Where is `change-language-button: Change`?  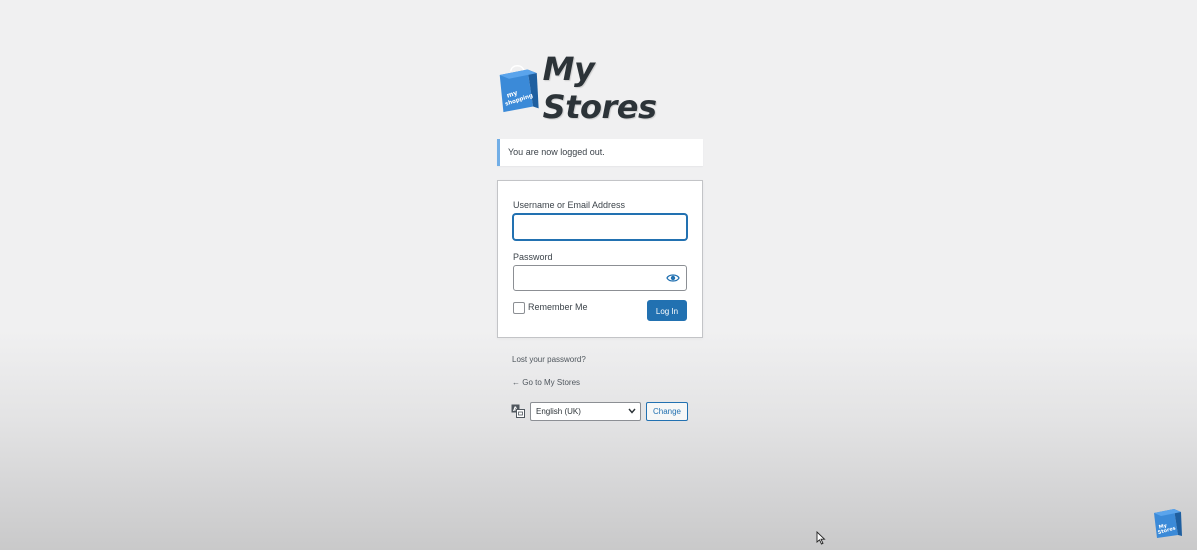
change-language-button: Change is located at coordinates (667, 411).